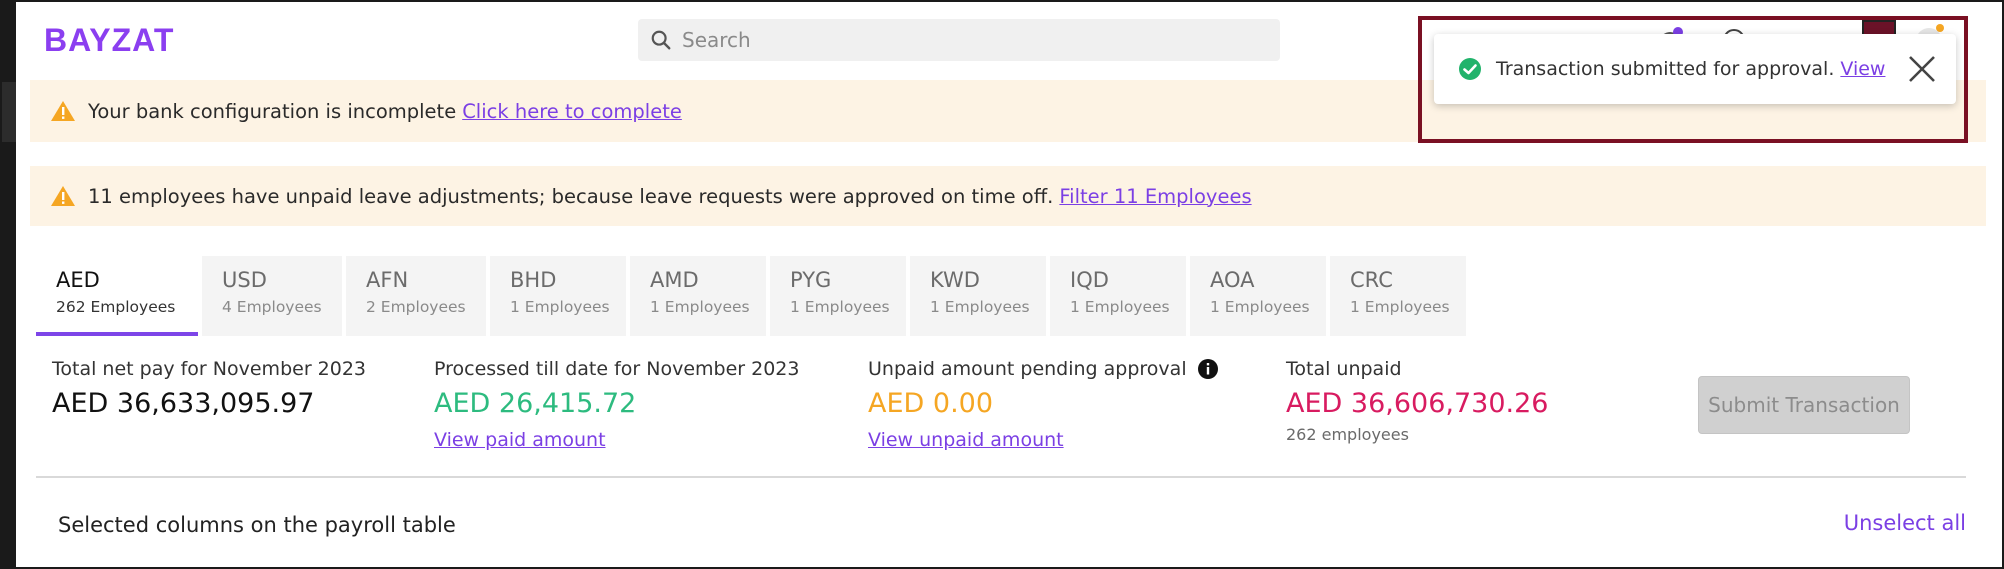 The width and height of the screenshot is (2004, 569). I want to click on tab-amd: AMD 1 Employees, so click(698, 296).